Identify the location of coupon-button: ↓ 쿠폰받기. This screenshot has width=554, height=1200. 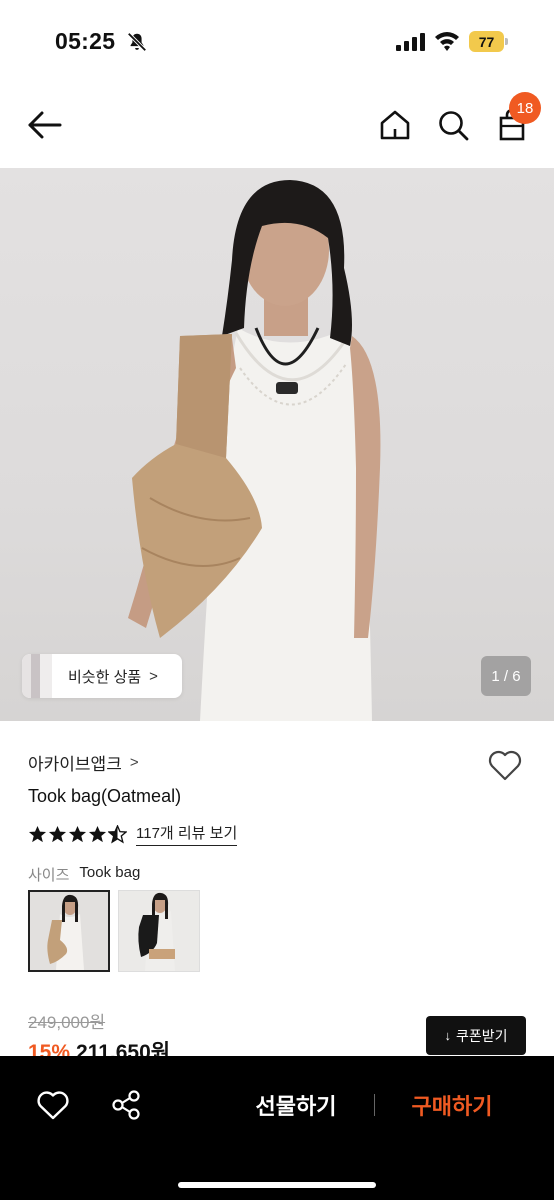
(476, 1035).